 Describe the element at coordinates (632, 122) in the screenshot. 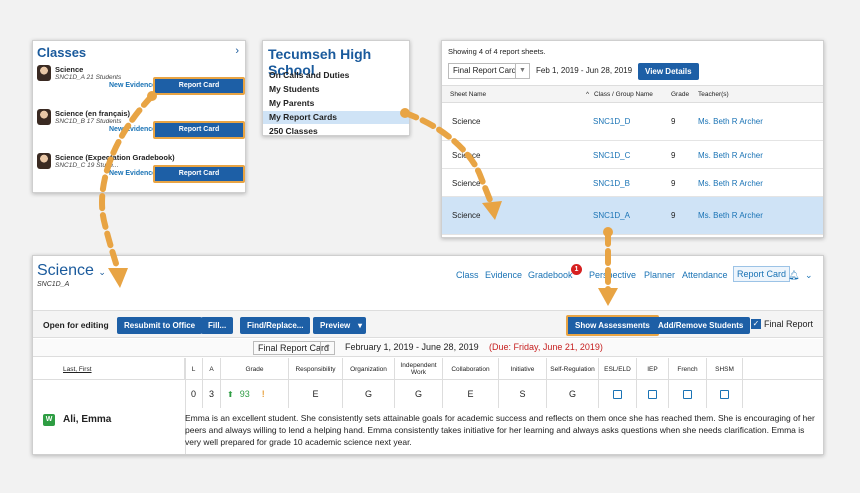

I see `table-row: Science SNC1D_D 9 Ms. Beth R Archer` at that location.